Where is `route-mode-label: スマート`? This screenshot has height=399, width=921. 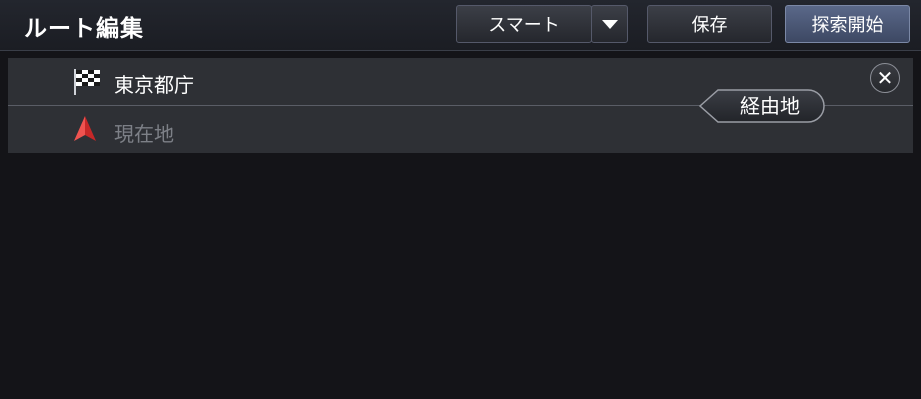
route-mode-label: スマート is located at coordinates (524, 25).